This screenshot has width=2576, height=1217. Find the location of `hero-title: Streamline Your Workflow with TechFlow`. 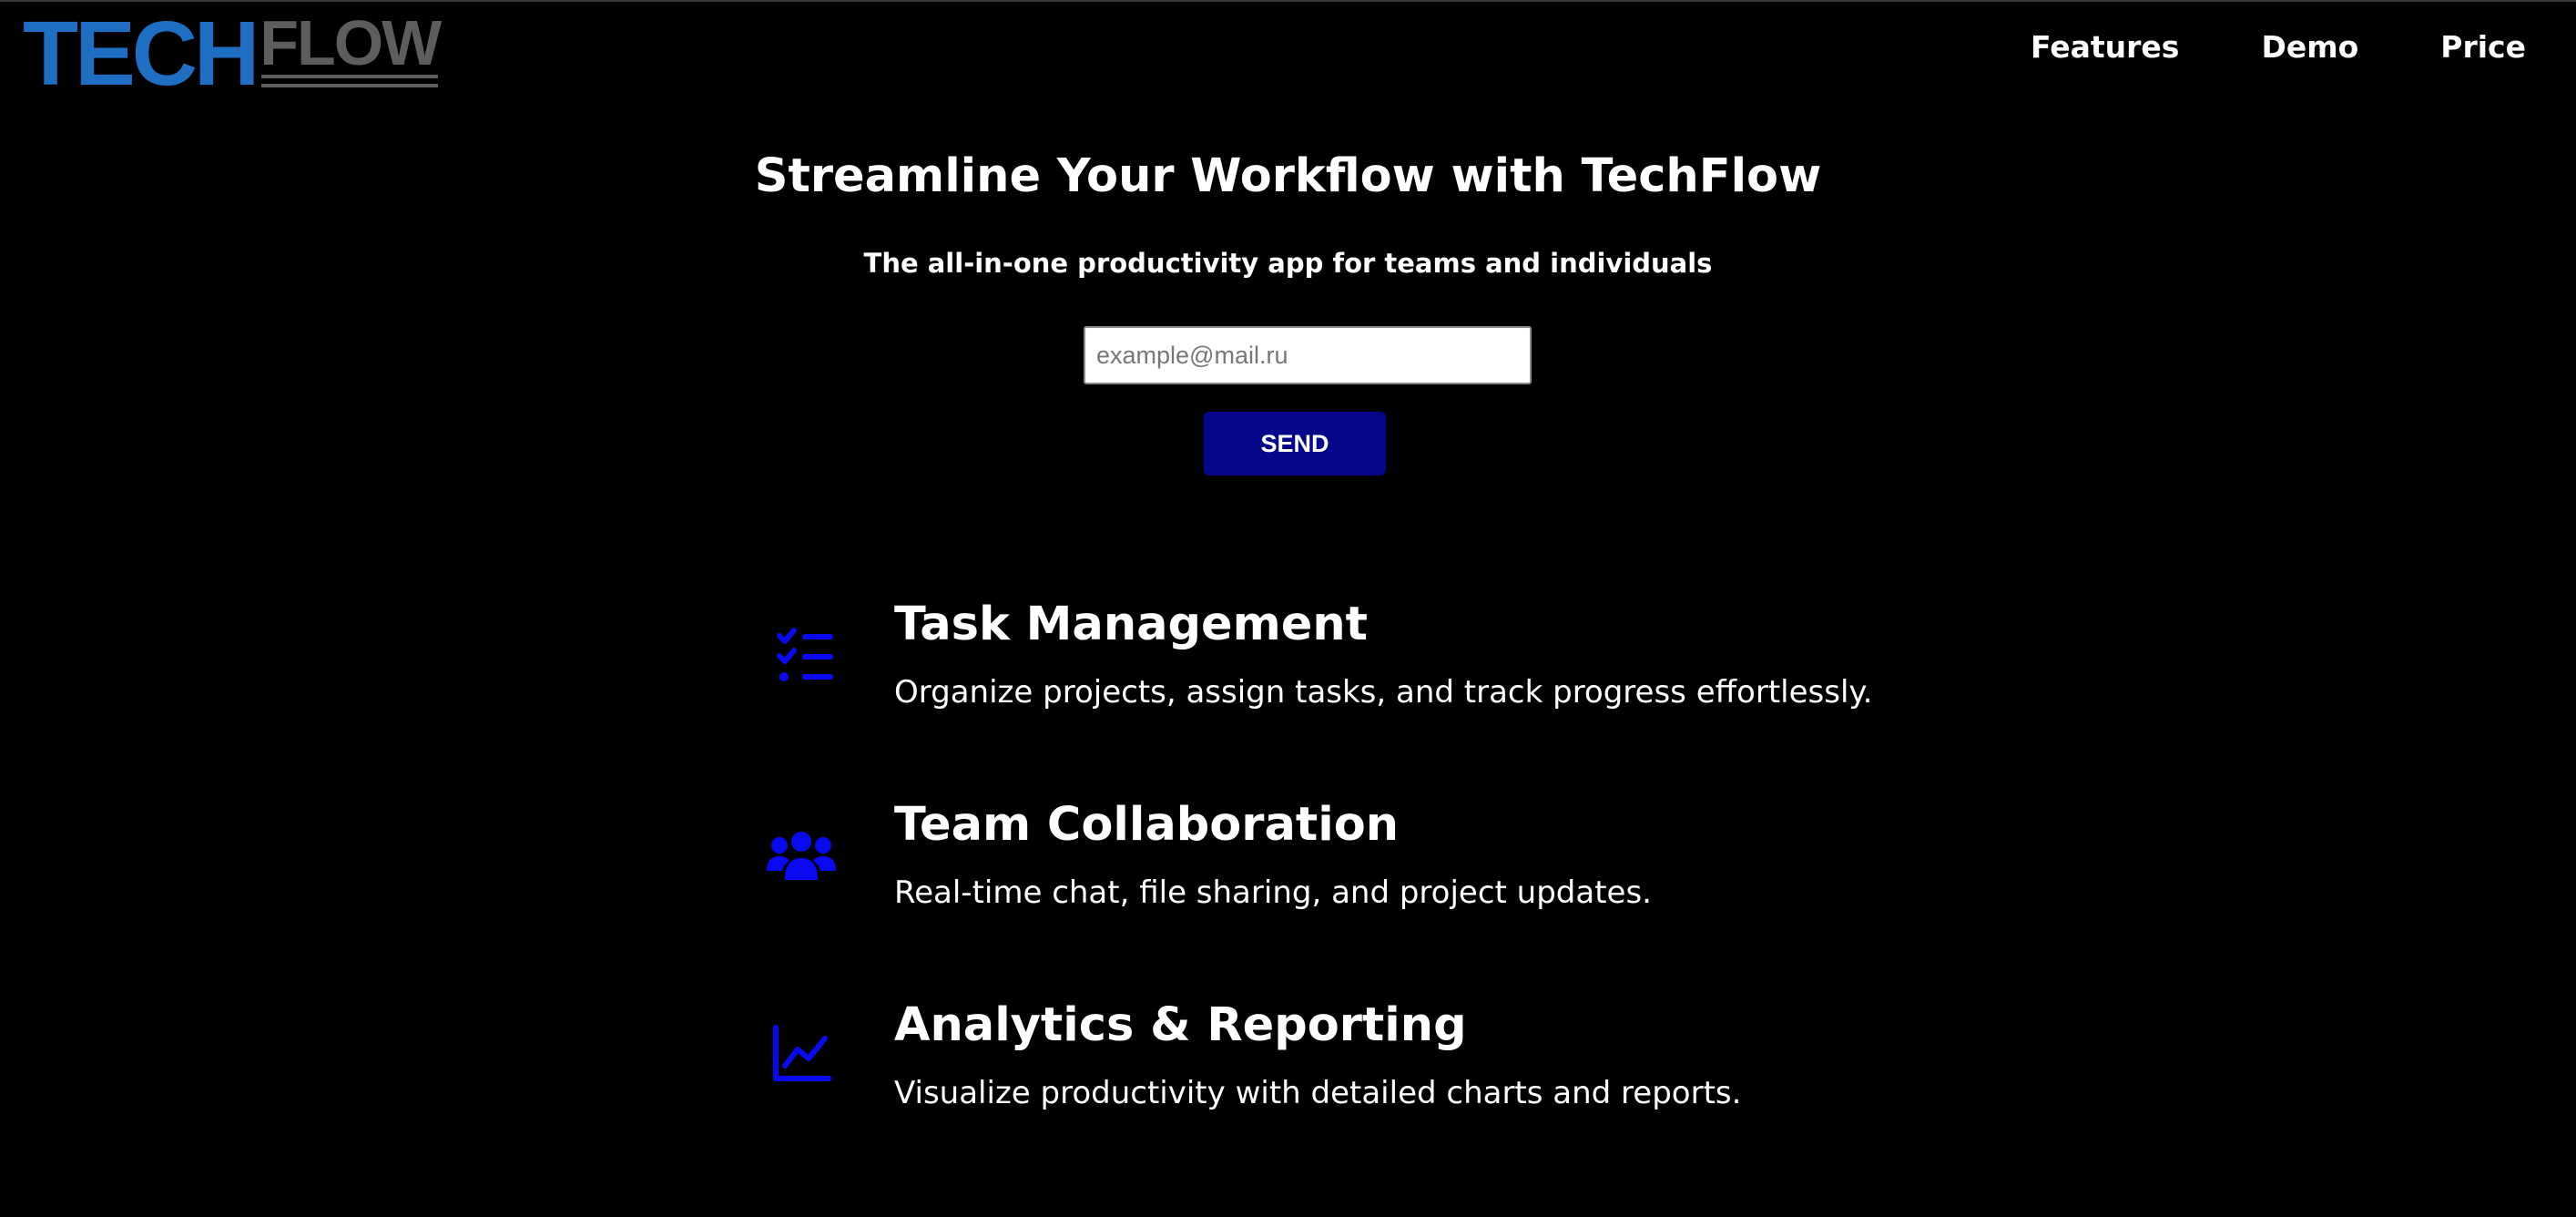

hero-title: Streamline Your Workflow with TechFlow is located at coordinates (1288, 176).